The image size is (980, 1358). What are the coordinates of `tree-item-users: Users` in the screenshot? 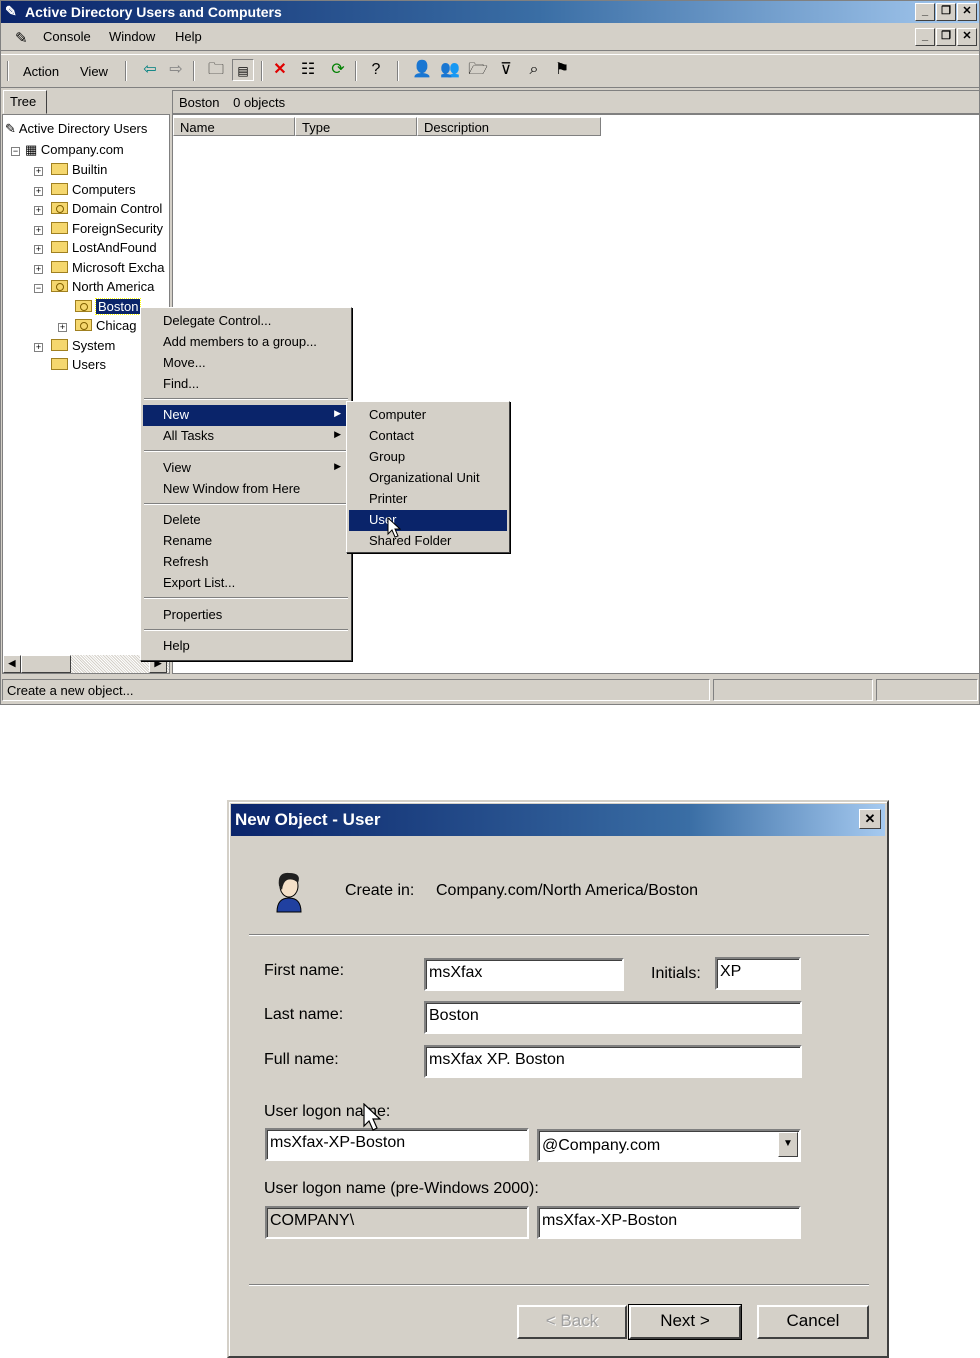 It's located at (78, 364).